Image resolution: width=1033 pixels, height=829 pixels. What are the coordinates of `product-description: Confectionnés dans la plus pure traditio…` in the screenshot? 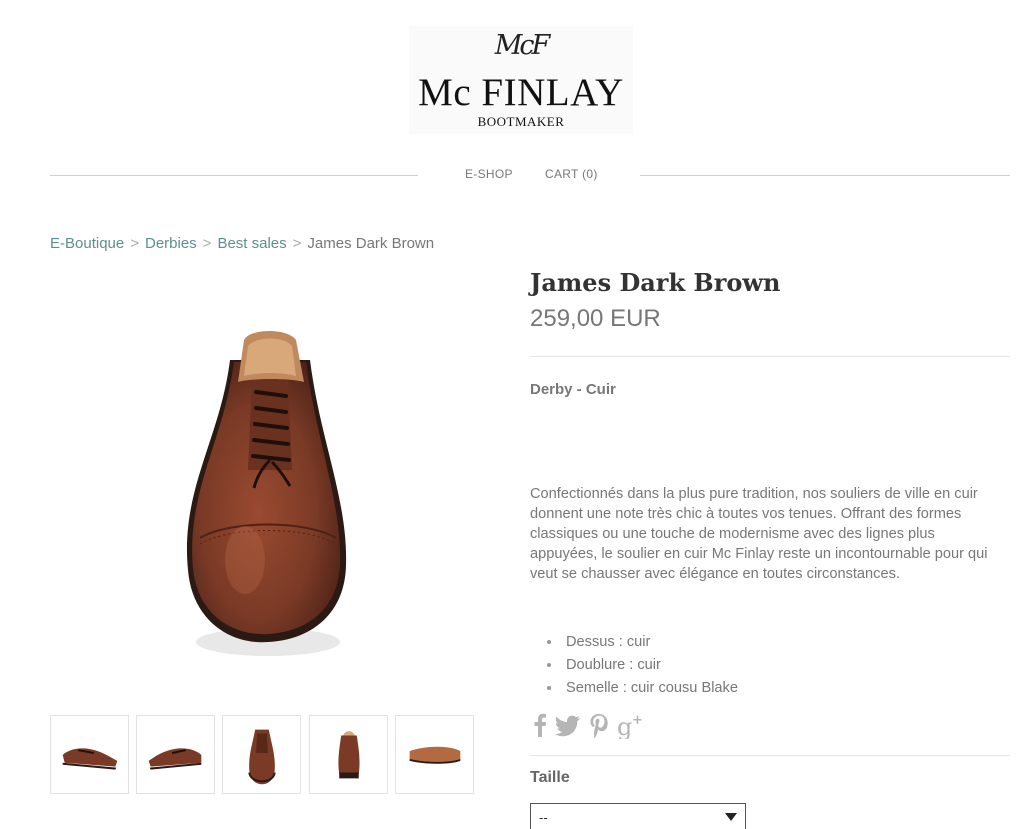 It's located at (759, 534).